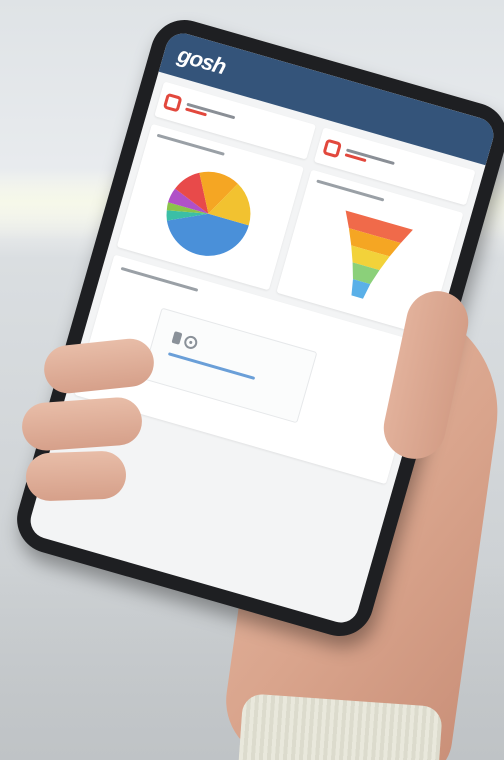 This screenshot has width=504, height=760. What do you see at coordinates (202, 61) in the screenshot?
I see `app-logo: gosh` at bounding box center [202, 61].